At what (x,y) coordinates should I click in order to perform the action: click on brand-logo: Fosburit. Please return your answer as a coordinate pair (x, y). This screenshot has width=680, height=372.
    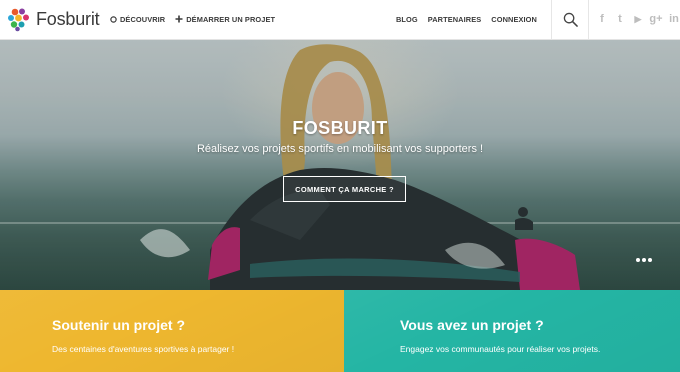
    Looking at the image, I should click on (53, 19).